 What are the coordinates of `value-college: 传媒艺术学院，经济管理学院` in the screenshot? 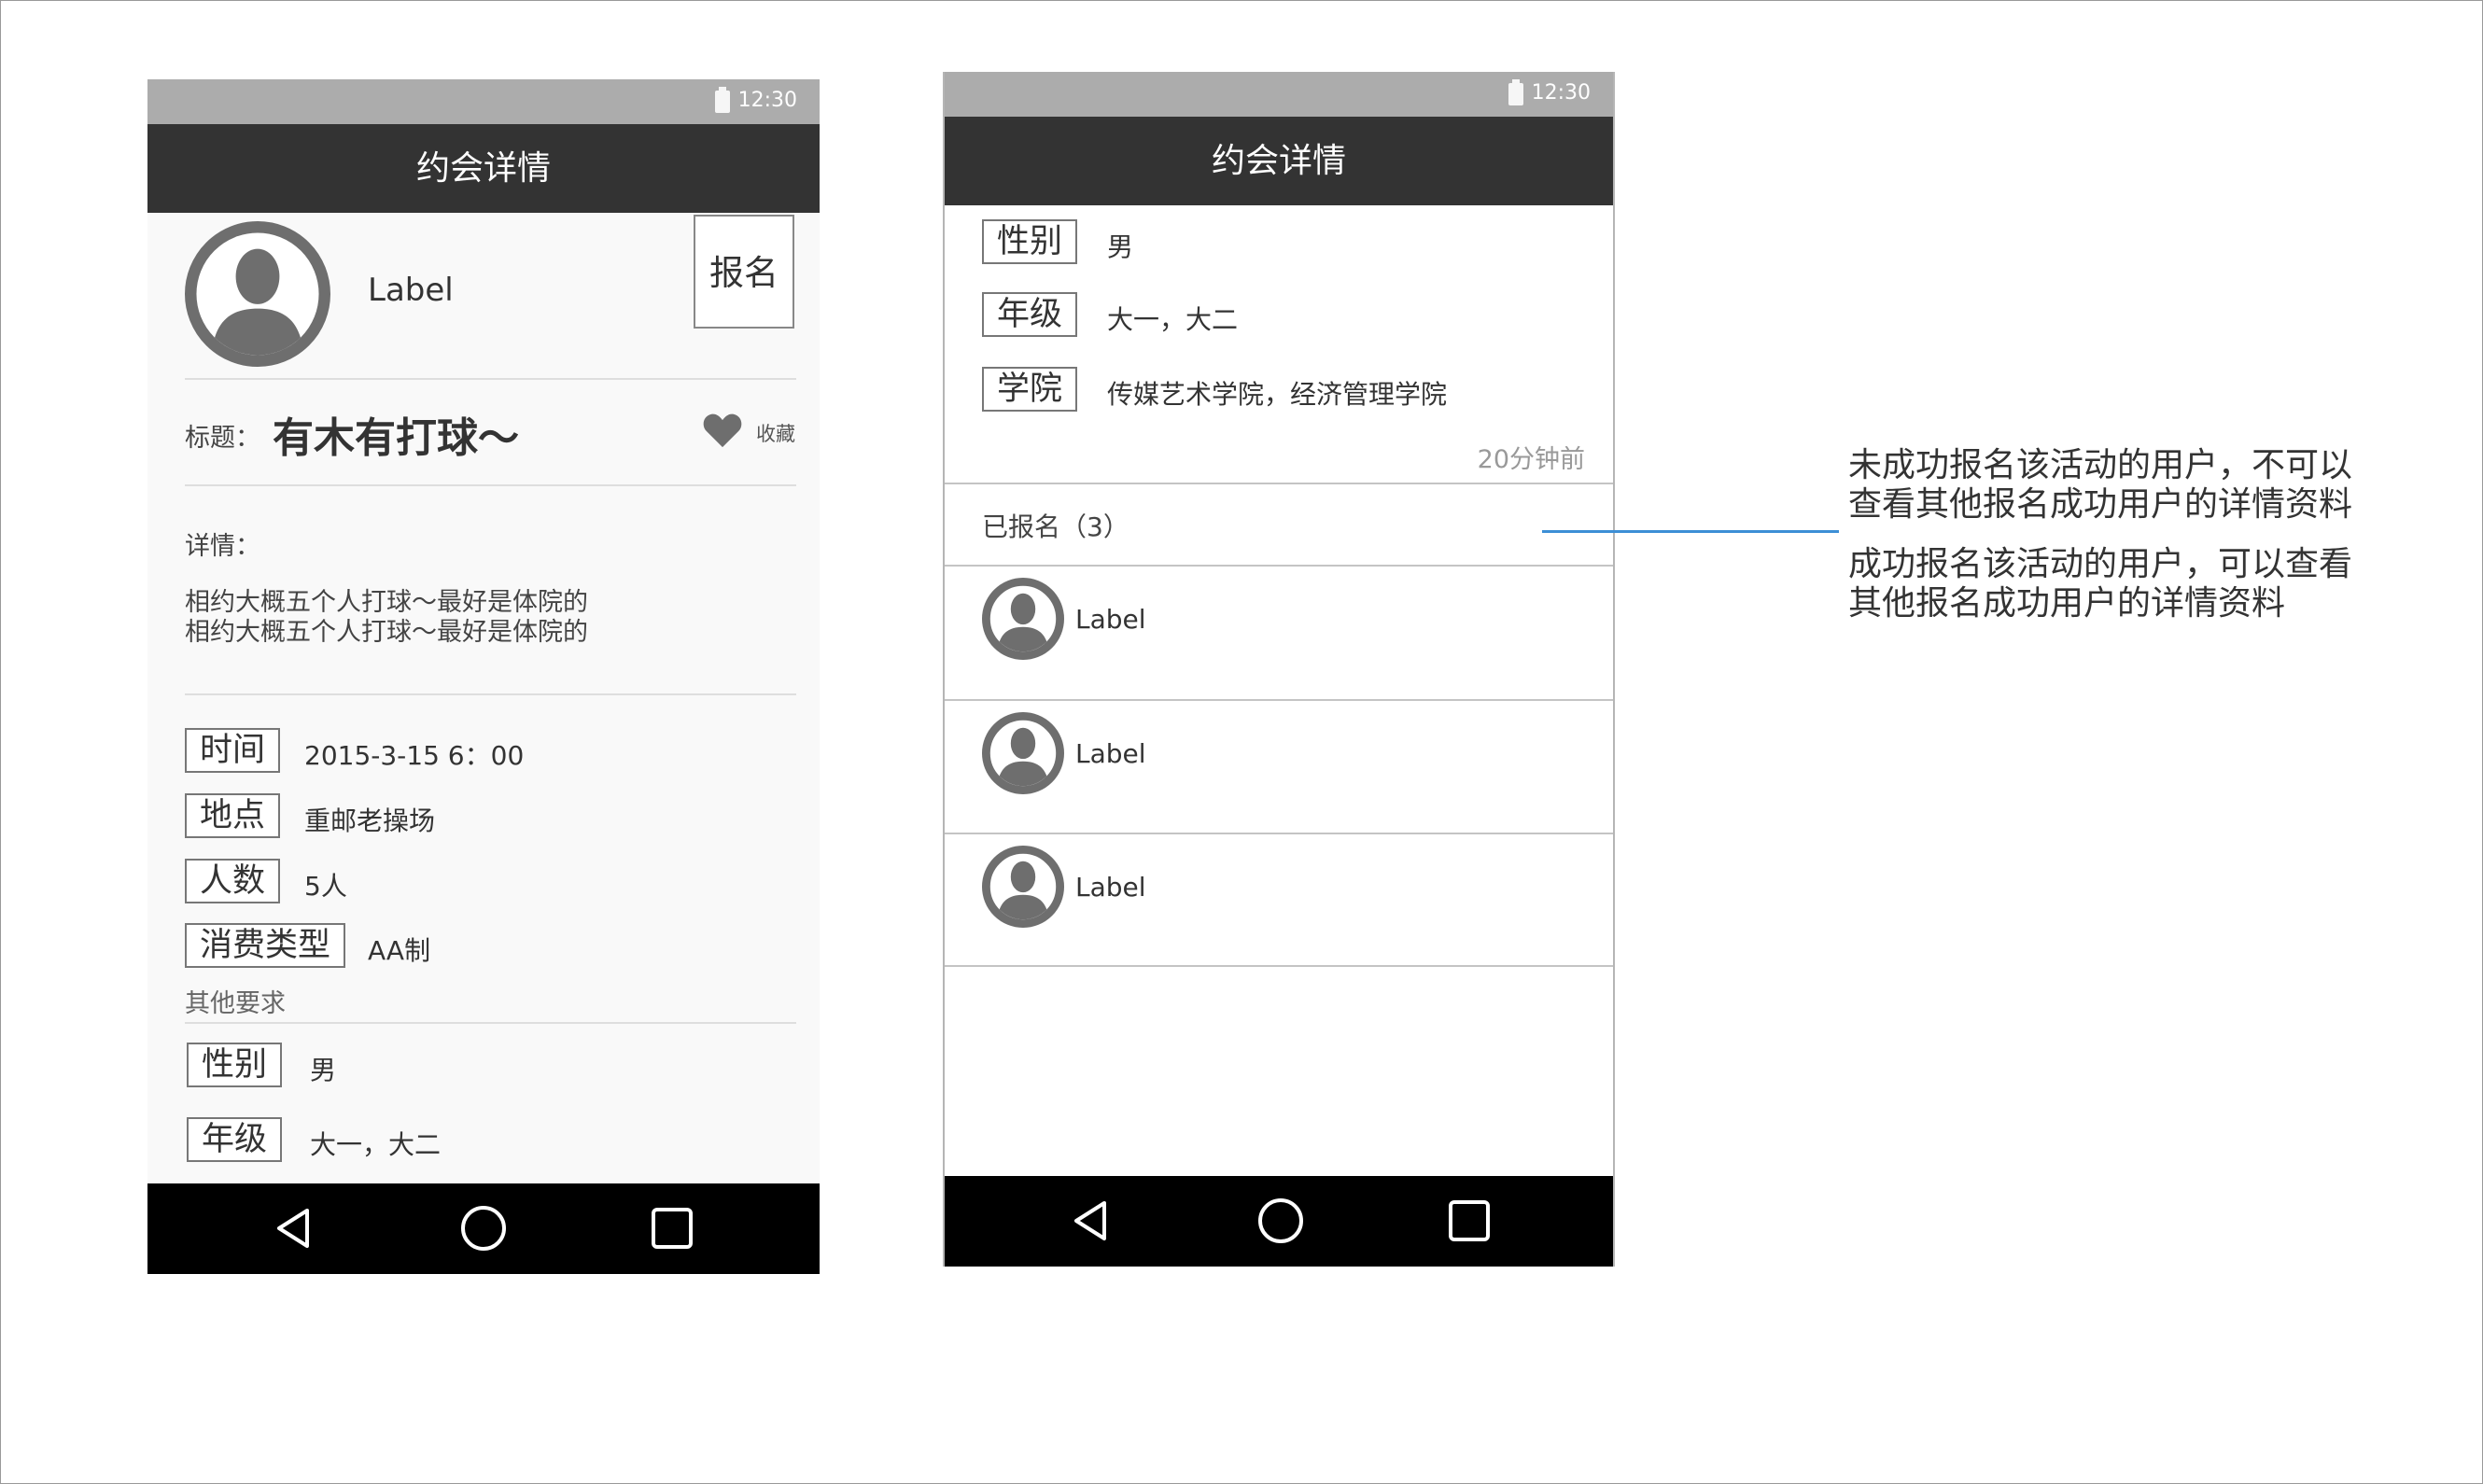 It's located at (1277, 394).